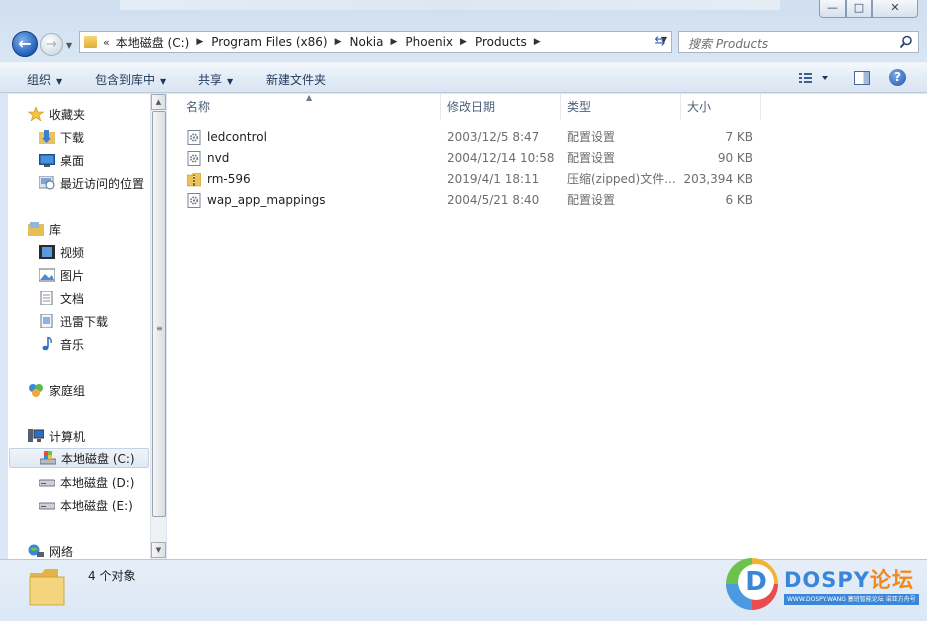  Describe the element at coordinates (36, 114) in the screenshot. I see `star-icon` at that location.